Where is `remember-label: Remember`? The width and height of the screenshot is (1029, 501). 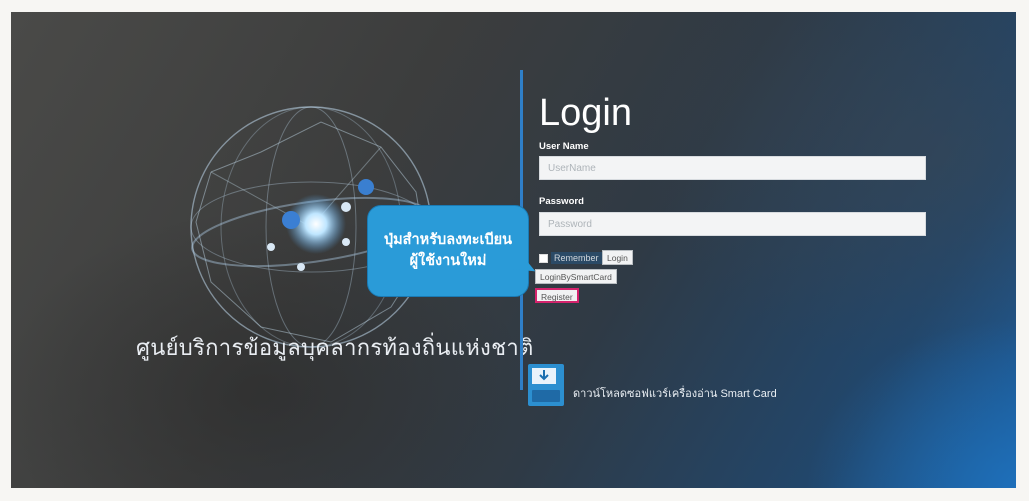 remember-label: Remember is located at coordinates (576, 258).